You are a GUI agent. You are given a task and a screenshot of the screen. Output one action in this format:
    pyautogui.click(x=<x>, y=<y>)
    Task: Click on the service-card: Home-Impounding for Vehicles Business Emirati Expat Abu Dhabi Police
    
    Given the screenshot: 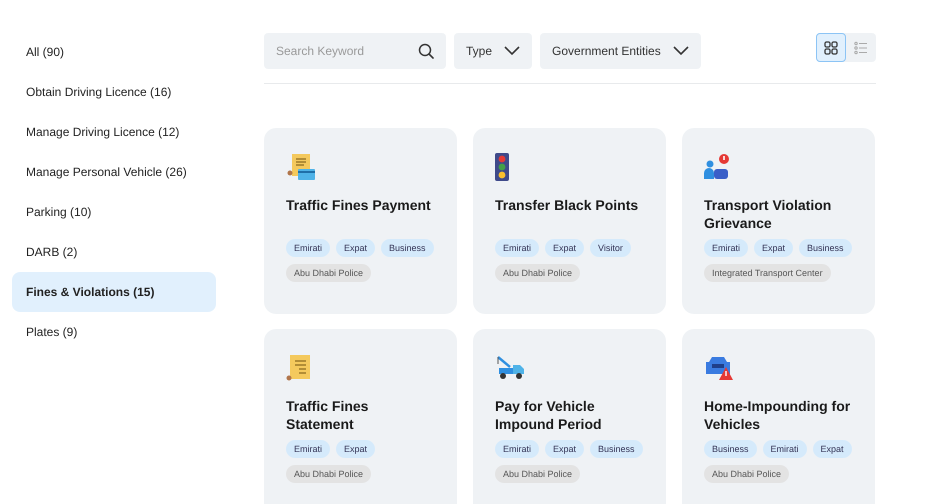 What is the action you would take?
    pyautogui.click(x=778, y=416)
    